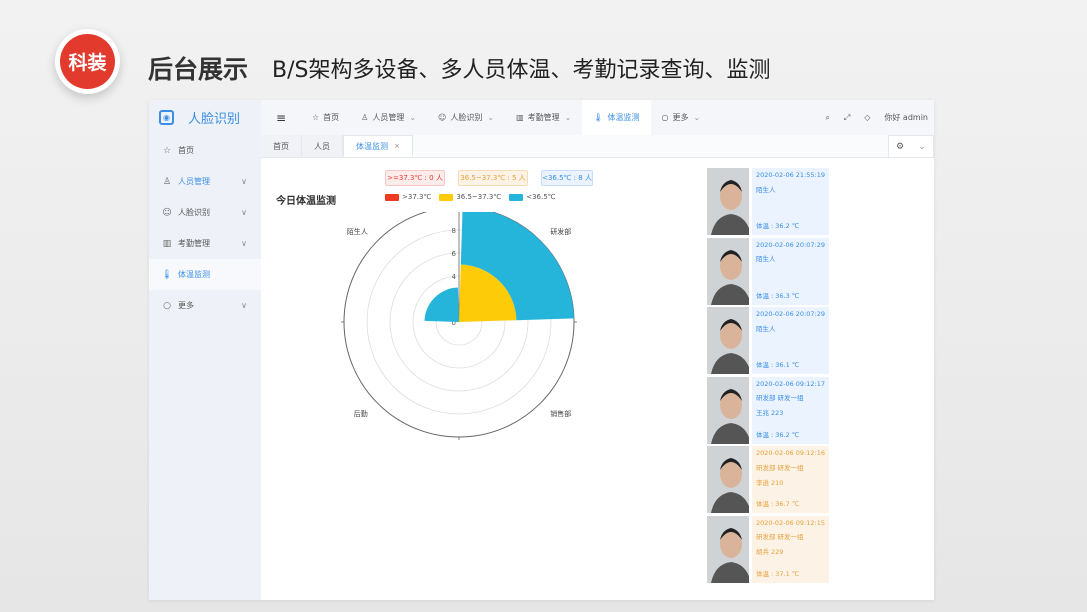  I want to click on slide-subtitle: B/S架构多设备、多人员体温、考勤记录查询、监测, so click(521, 70).